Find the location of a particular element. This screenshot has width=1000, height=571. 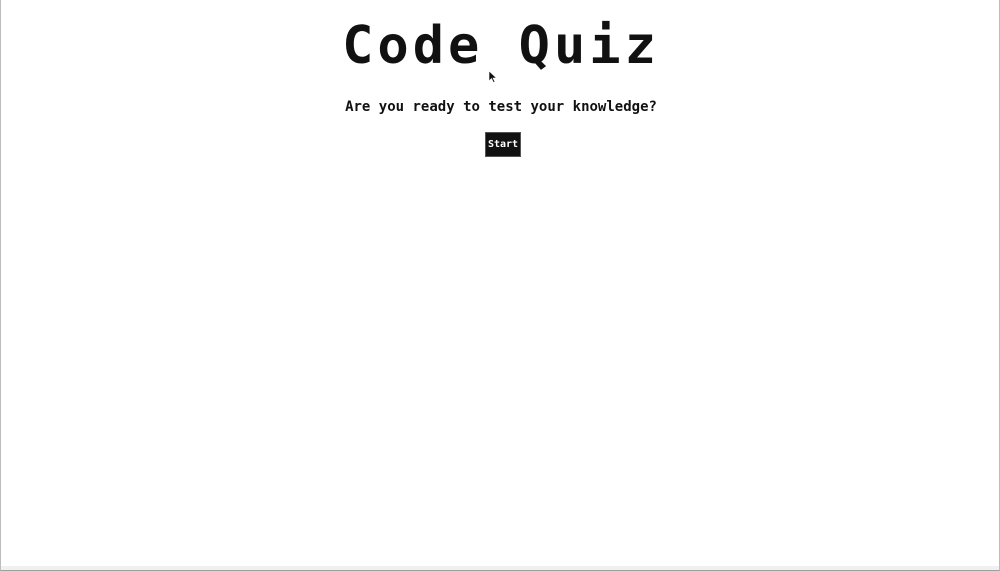

window-bottom-edge is located at coordinates (500, 568).